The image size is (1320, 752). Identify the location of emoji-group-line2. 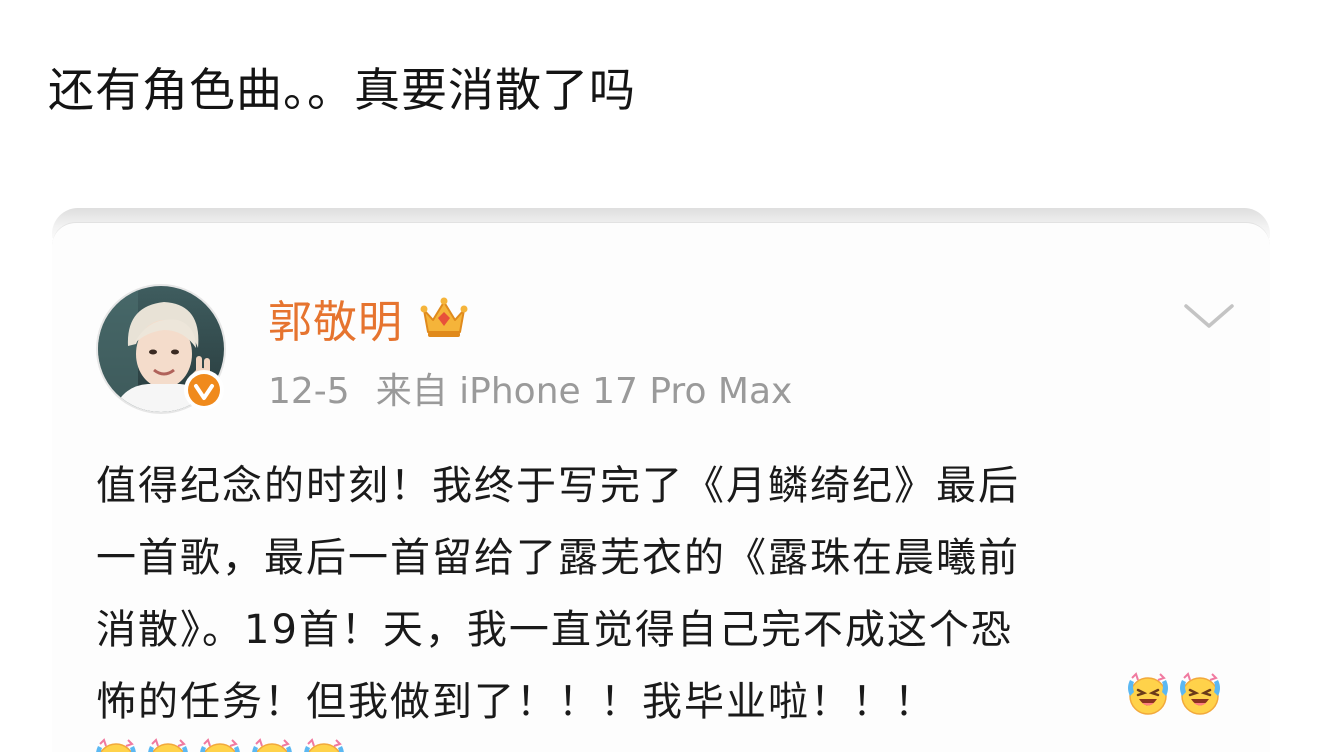
(220, 744).